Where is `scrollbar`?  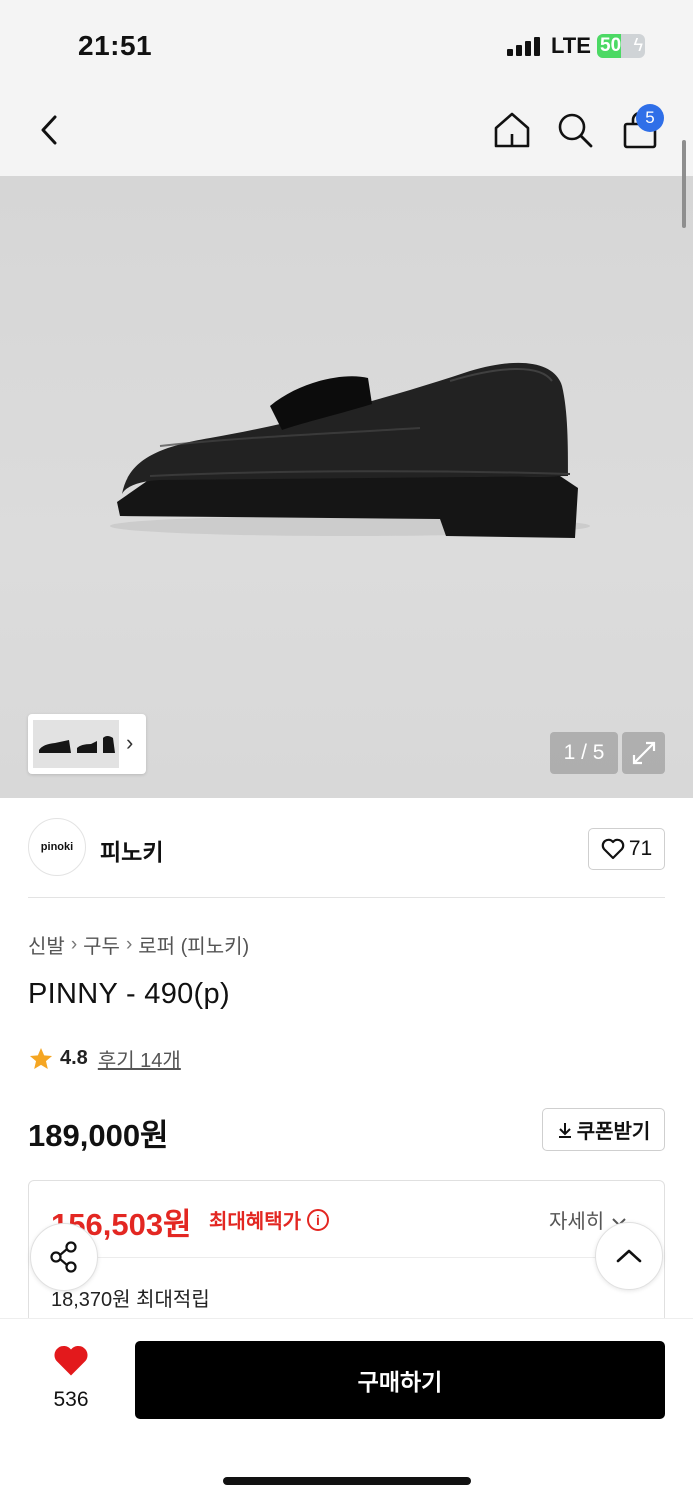
scrollbar is located at coordinates (684, 184).